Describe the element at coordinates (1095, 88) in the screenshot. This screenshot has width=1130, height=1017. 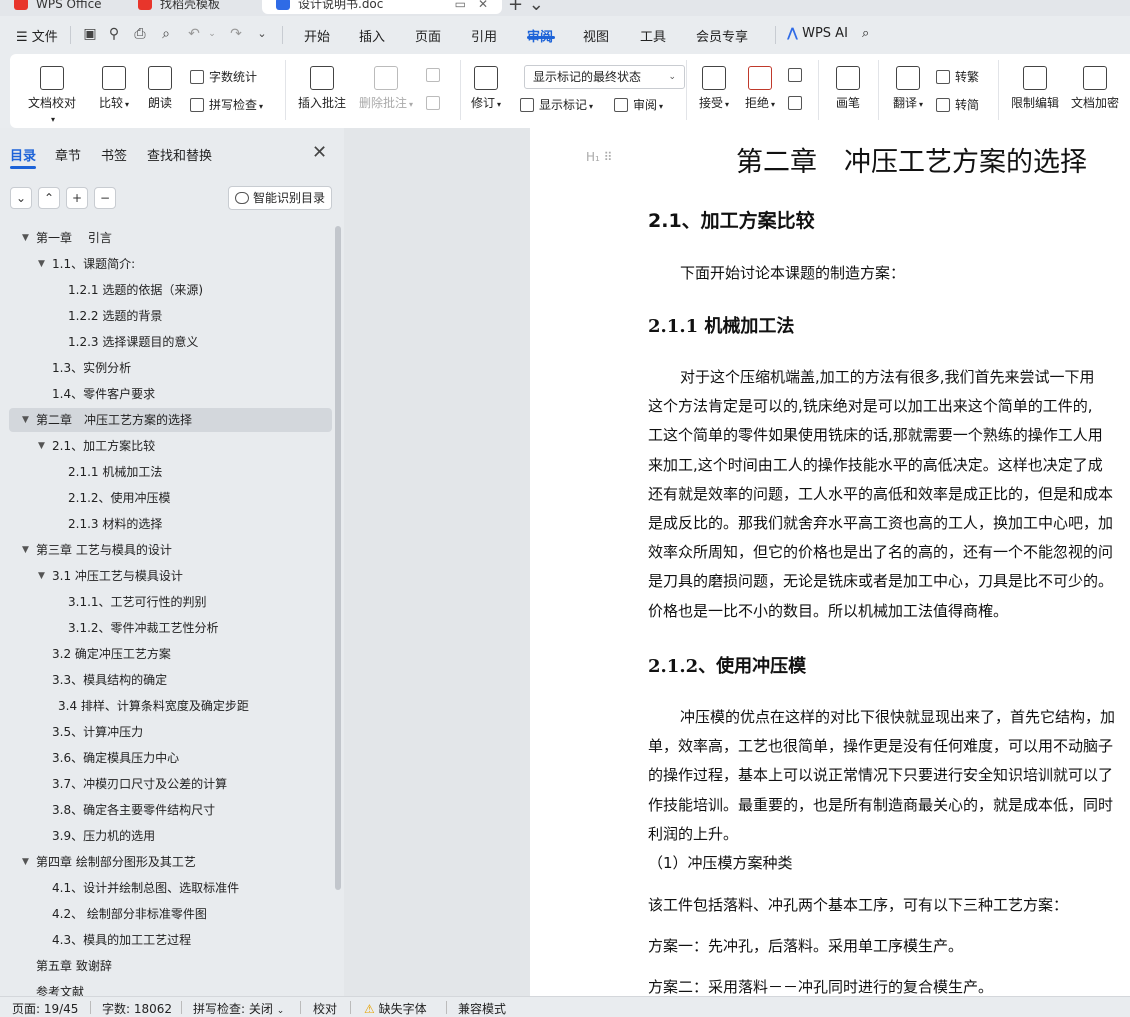
I see `encrypt-doc-button: 文档加密` at that location.